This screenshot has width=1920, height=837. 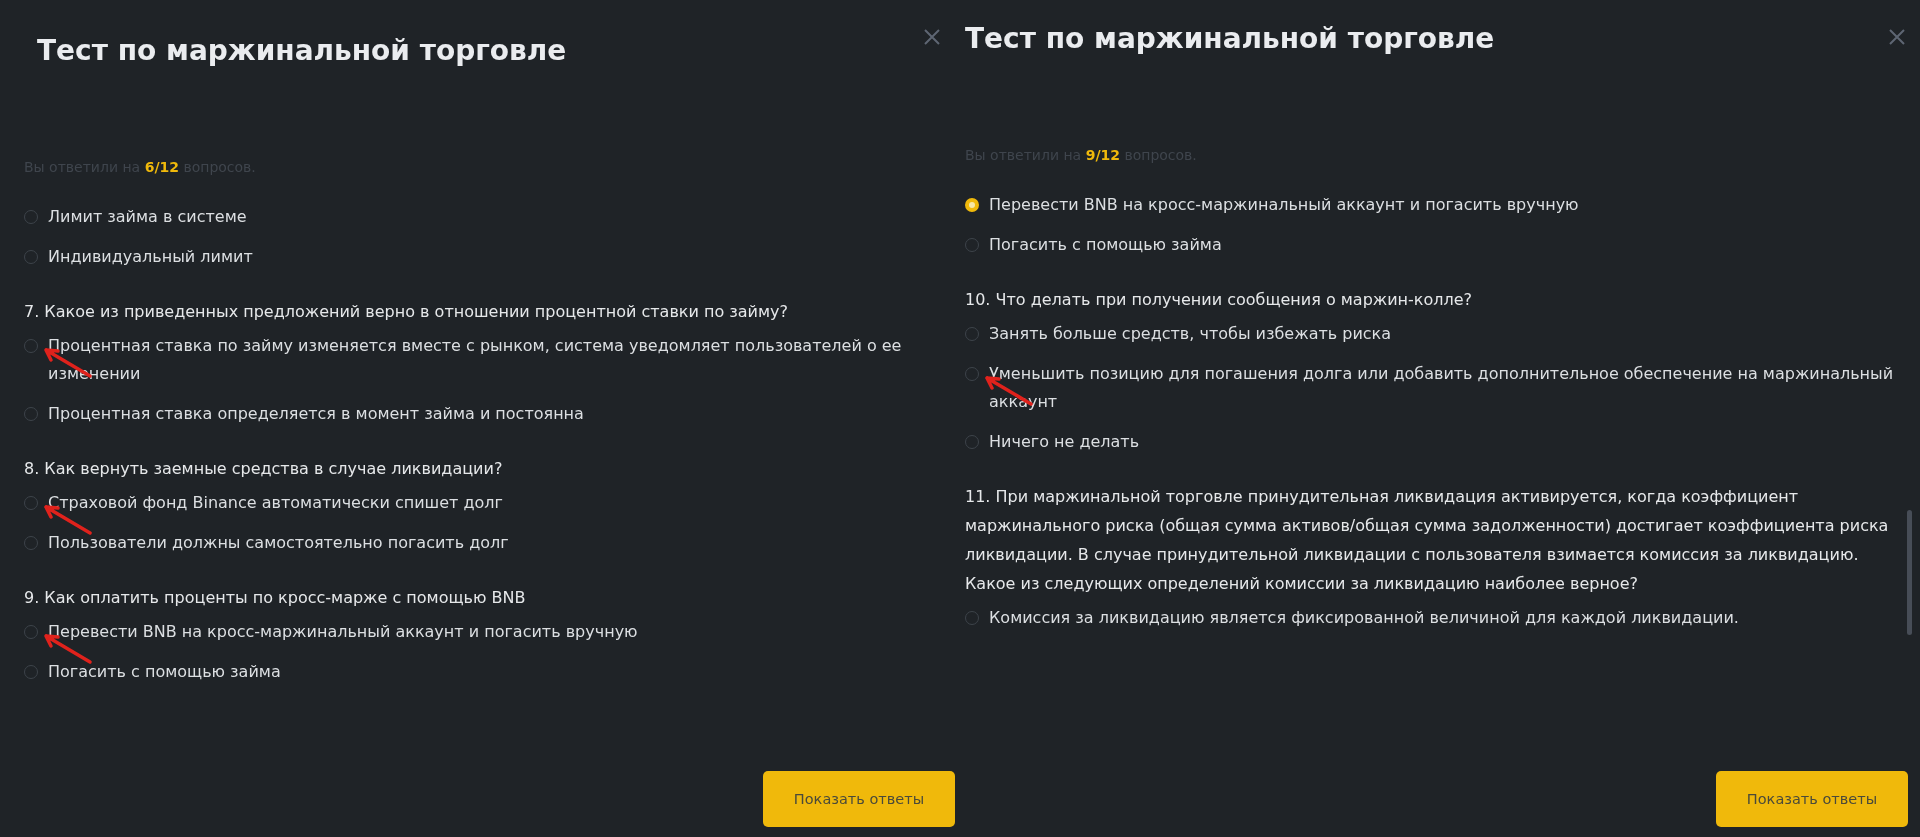 I want to click on question-text: 8. Как вернуть заемные средства в случае ликвидации?, so click(x=264, y=469).